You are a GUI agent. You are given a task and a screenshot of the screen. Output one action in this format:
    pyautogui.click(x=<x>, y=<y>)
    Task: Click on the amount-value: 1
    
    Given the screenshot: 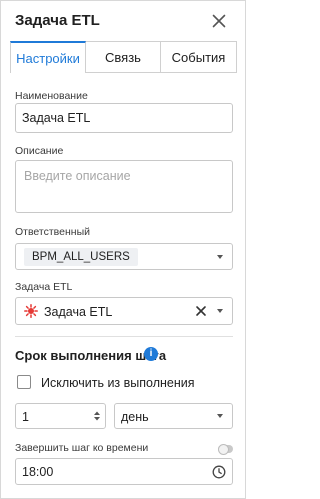 What is the action you would take?
    pyautogui.click(x=25, y=417)
    